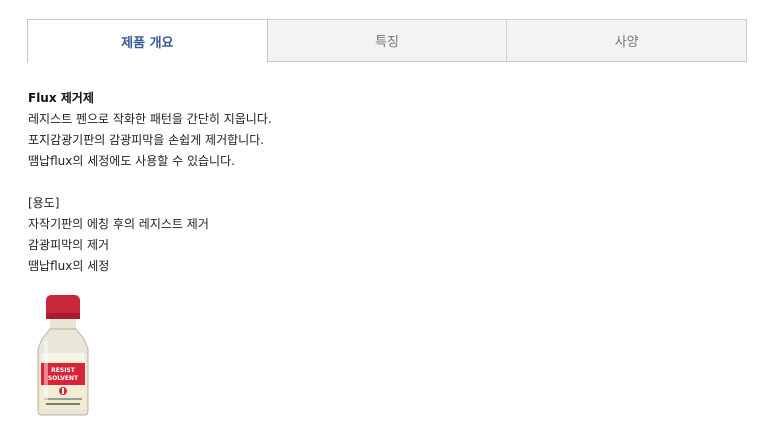  I want to click on tab-bar: 제품 개요 특징 사양, so click(387, 41).